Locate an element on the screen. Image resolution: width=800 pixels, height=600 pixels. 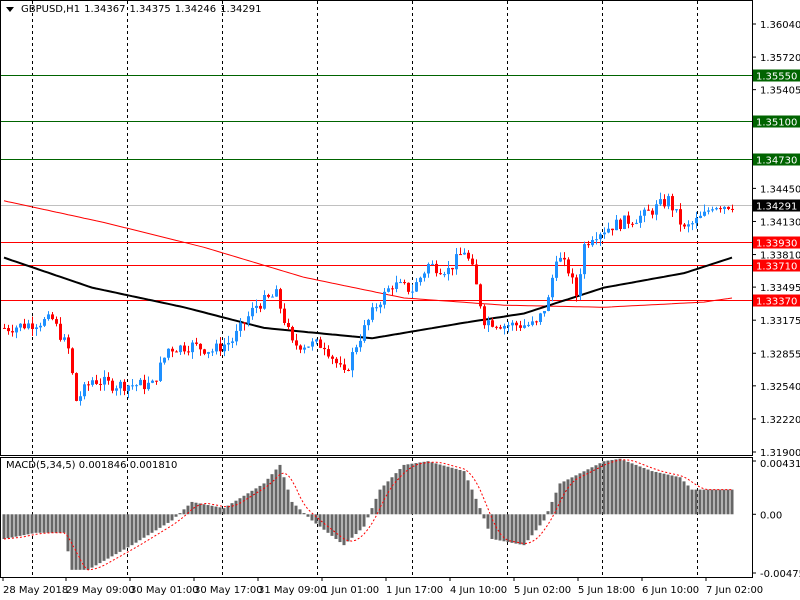
price-tick-label: 1.34450 is located at coordinates (780, 189).